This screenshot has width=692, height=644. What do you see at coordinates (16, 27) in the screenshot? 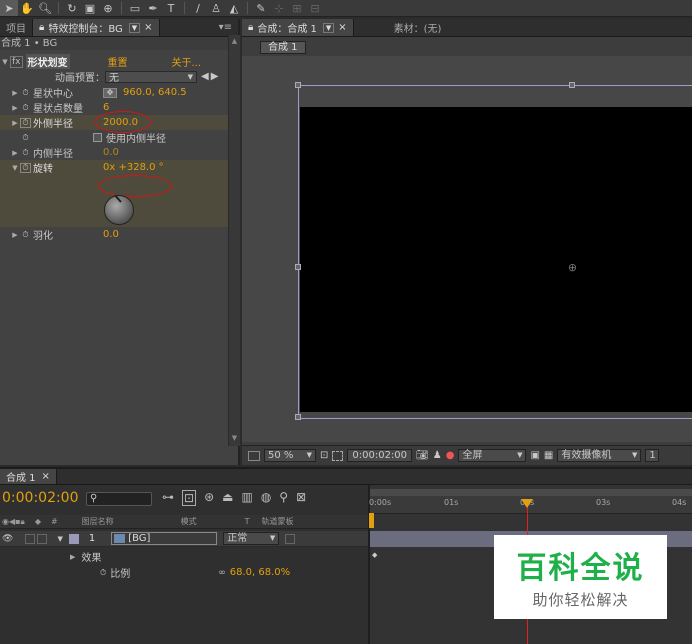
I see `tab-project: 项目` at bounding box center [16, 27].